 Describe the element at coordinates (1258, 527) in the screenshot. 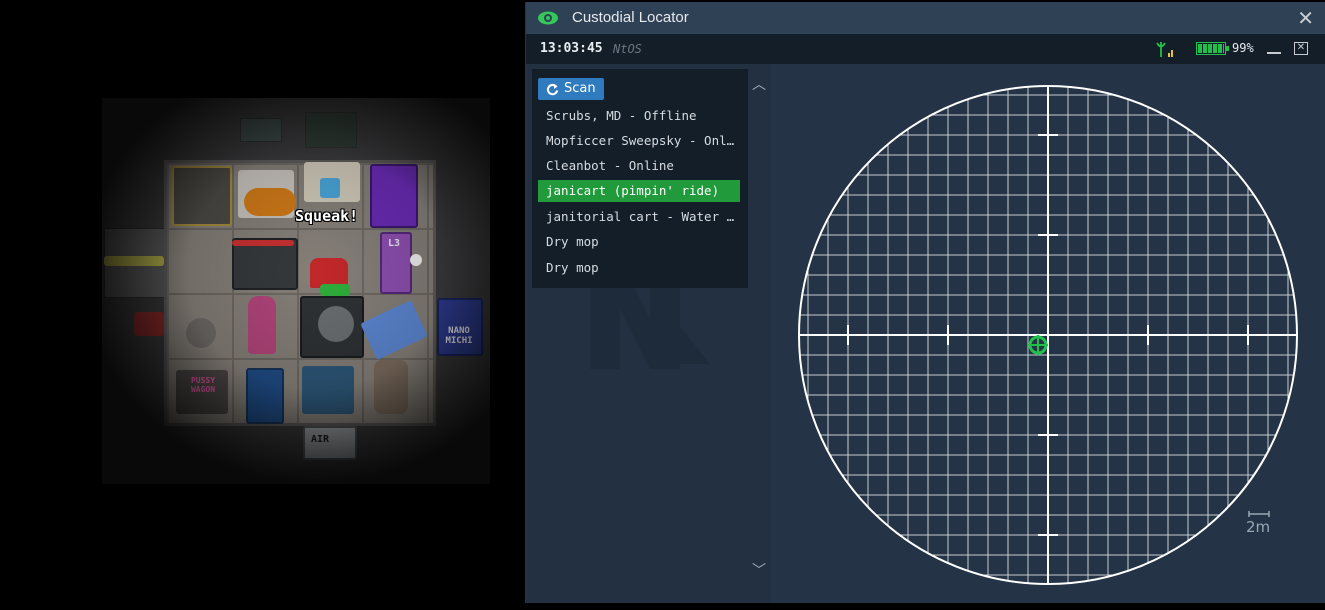

I see `scale-label: 2m` at that location.